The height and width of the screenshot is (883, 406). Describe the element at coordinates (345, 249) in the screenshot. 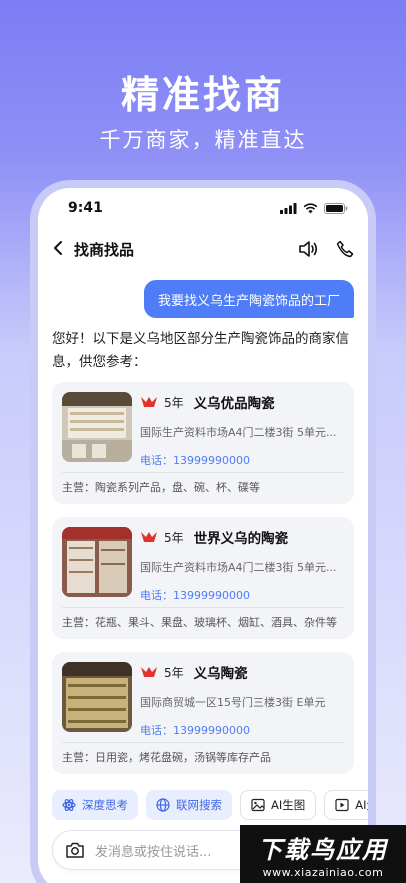

I see `phone-icon` at that location.